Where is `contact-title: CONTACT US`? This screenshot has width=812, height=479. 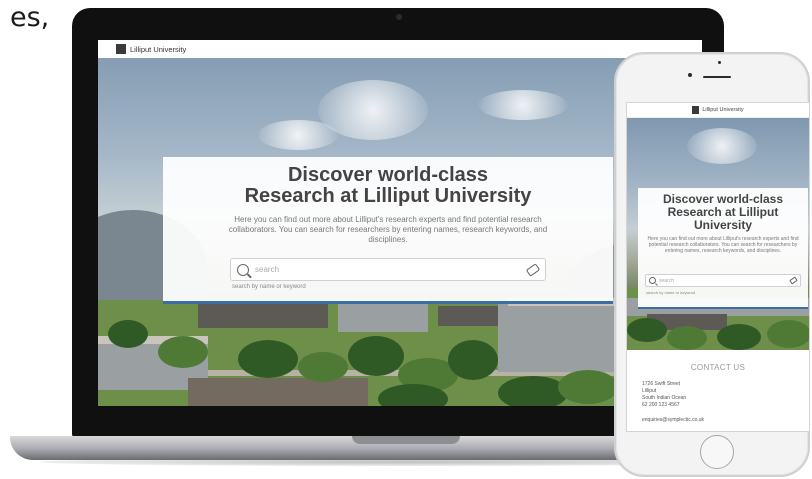 contact-title: CONTACT US is located at coordinates (718, 367).